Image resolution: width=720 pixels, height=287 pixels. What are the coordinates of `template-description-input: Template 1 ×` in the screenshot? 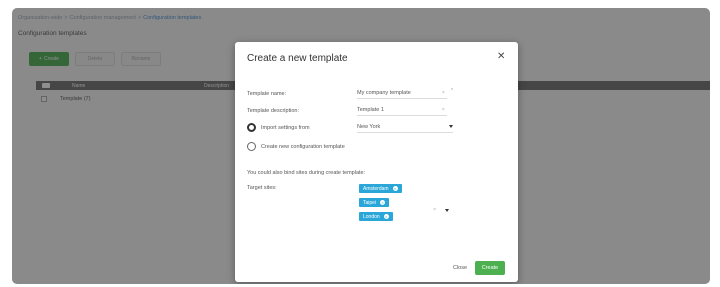 It's located at (402, 111).